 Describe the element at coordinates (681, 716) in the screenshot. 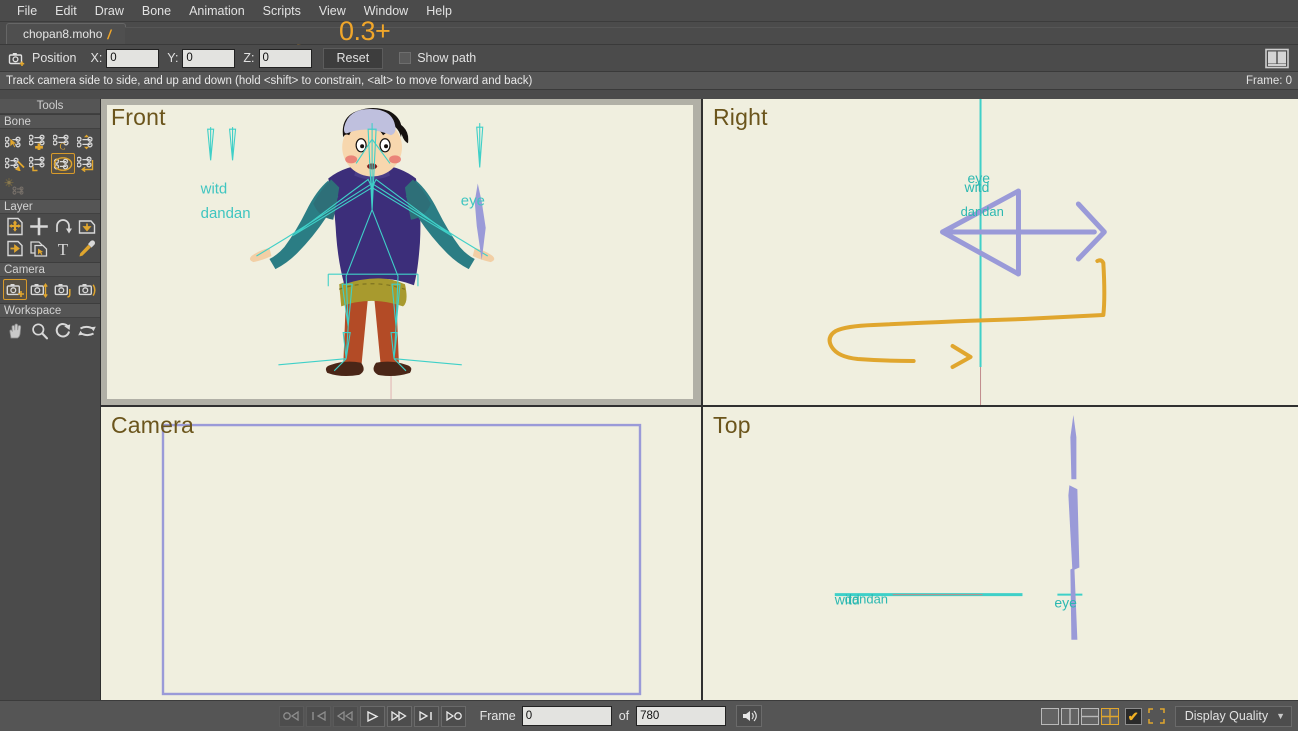

I see `total-frames-input` at that location.